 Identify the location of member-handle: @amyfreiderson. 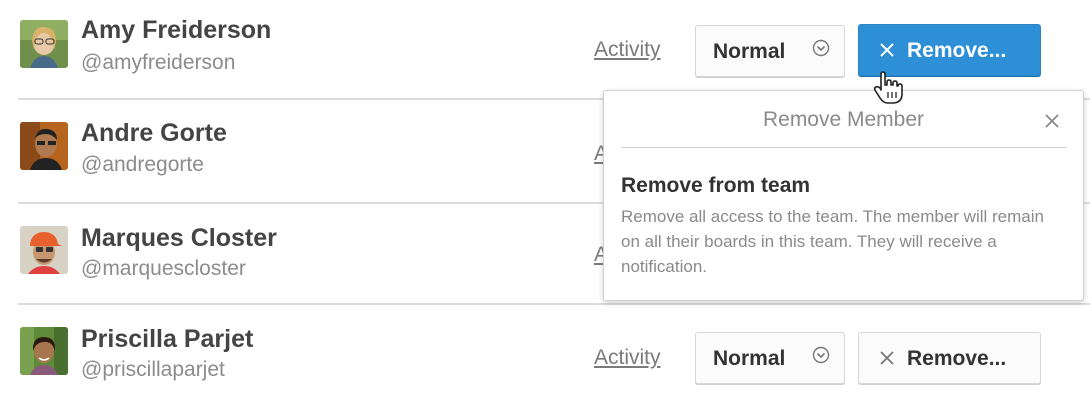
(158, 62).